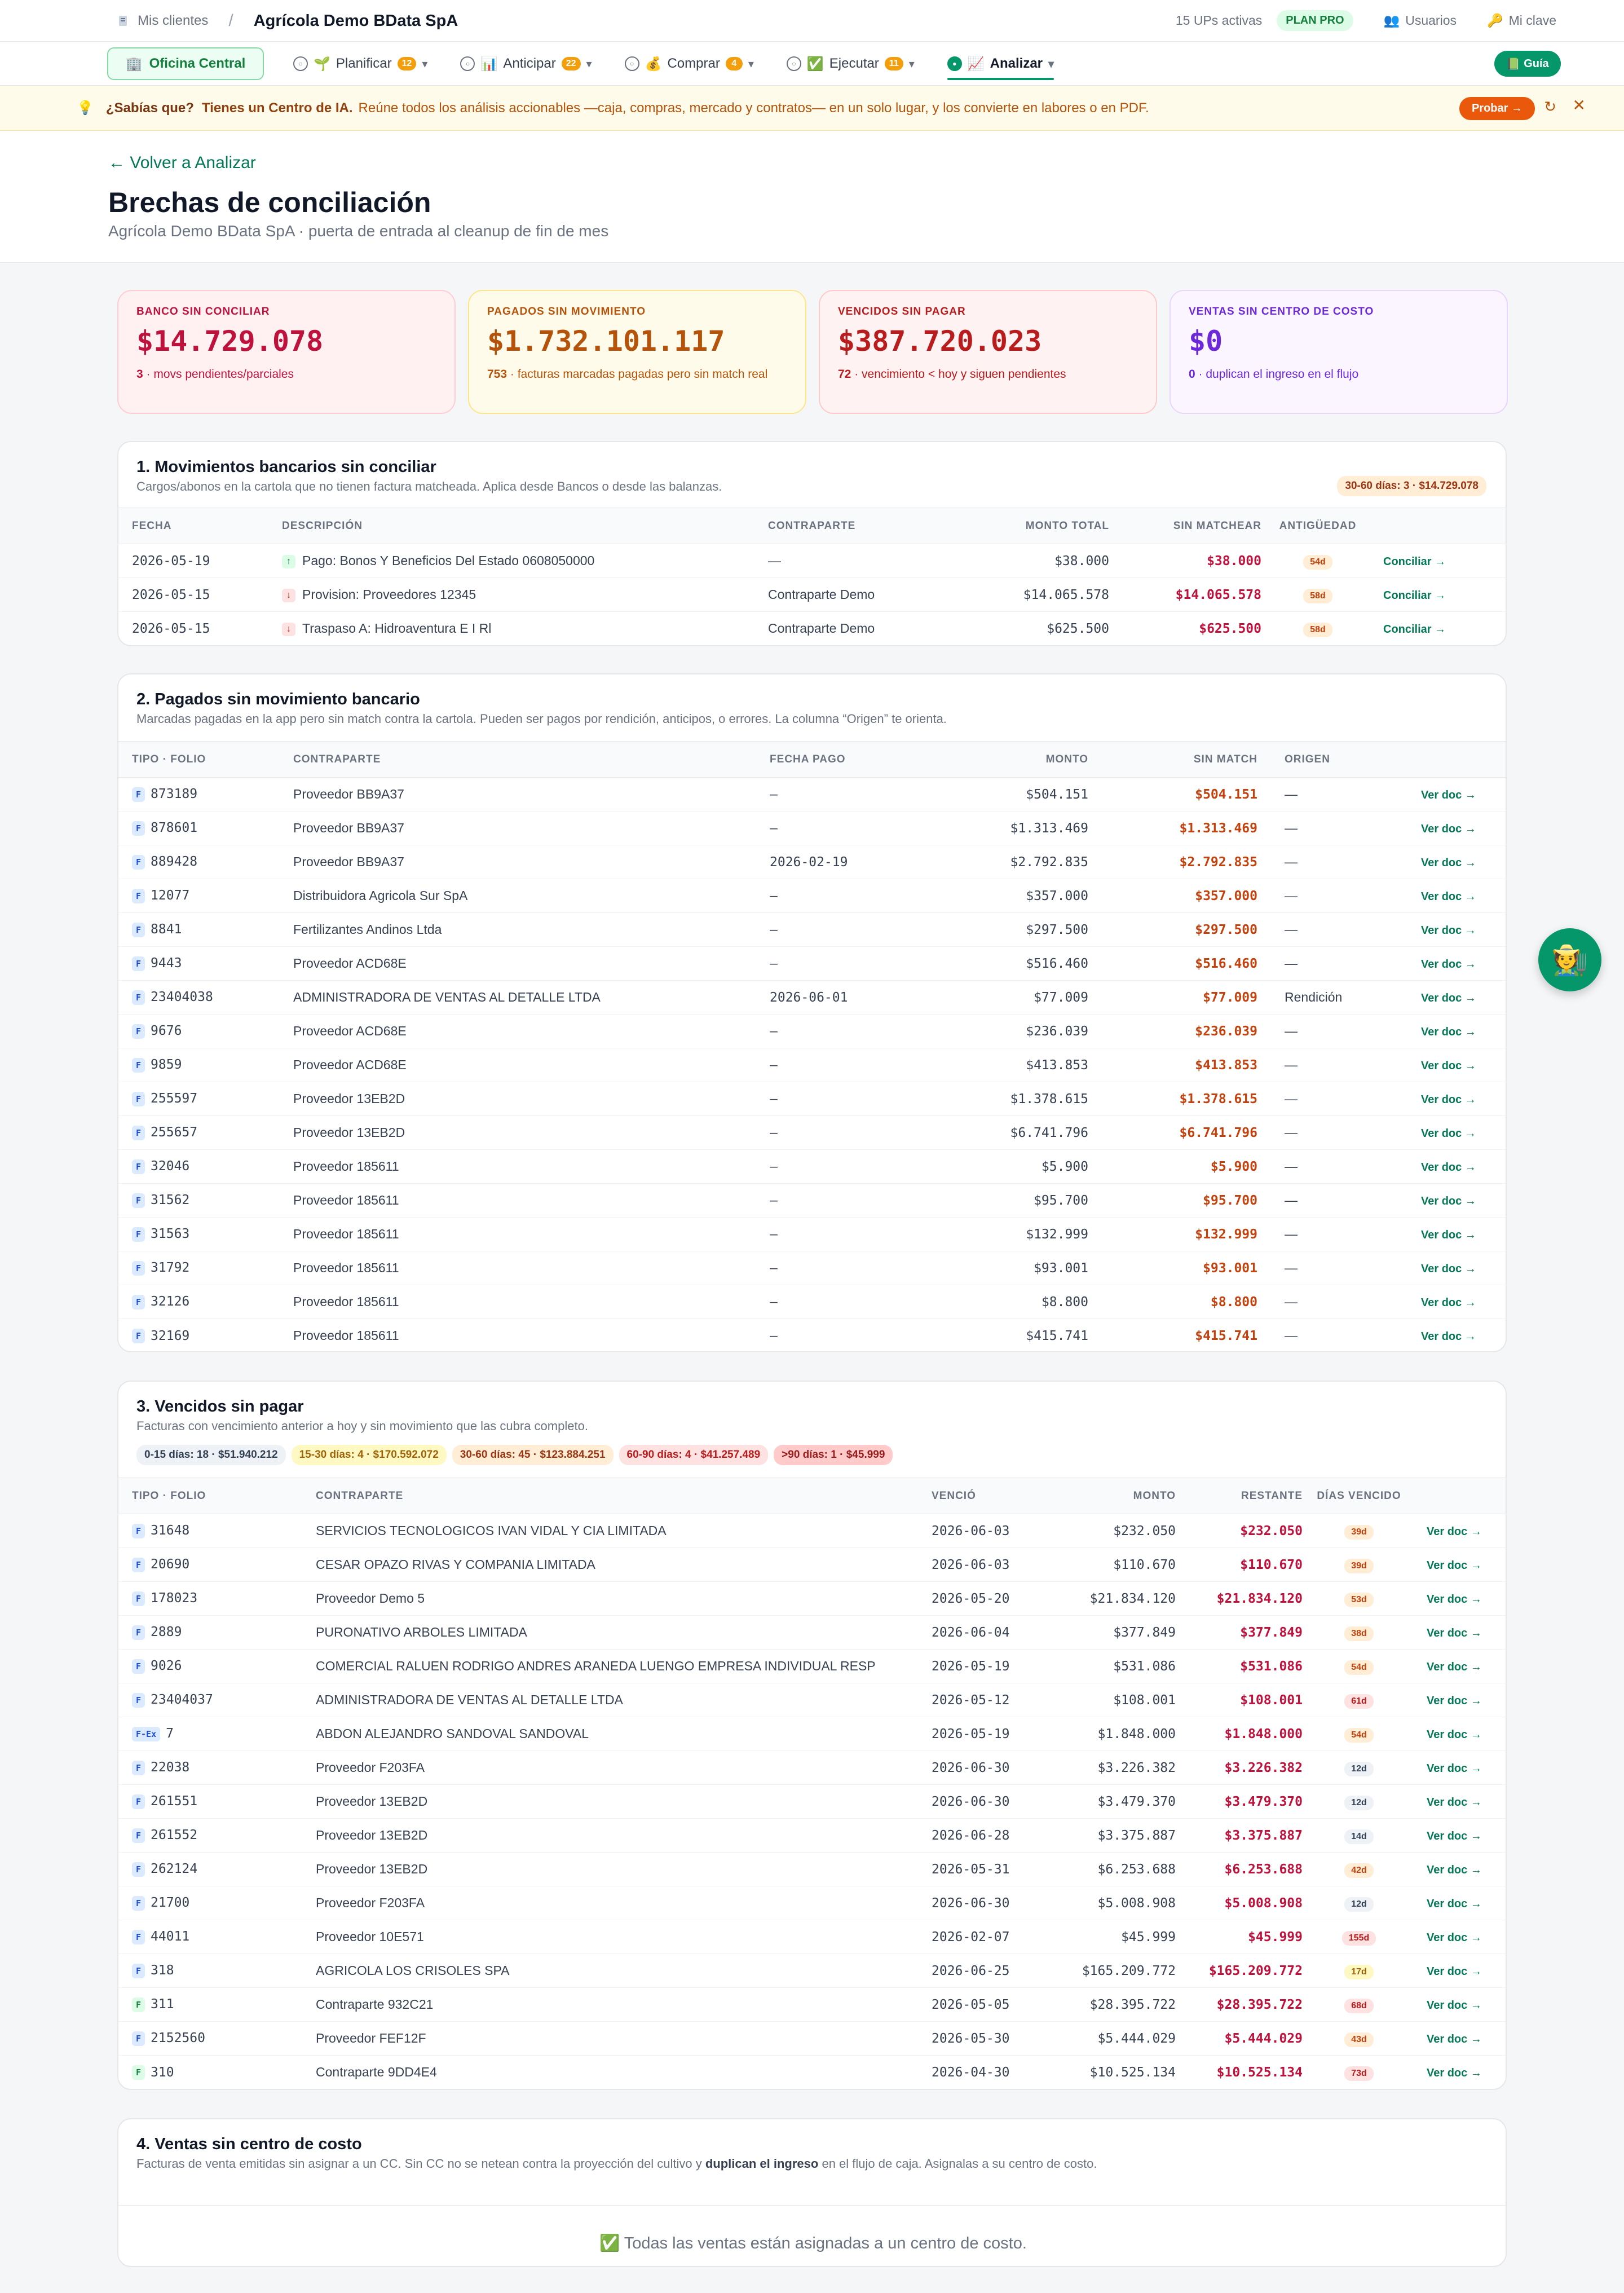  Describe the element at coordinates (166, 930) in the screenshot. I see `folio-text: 8841` at that location.